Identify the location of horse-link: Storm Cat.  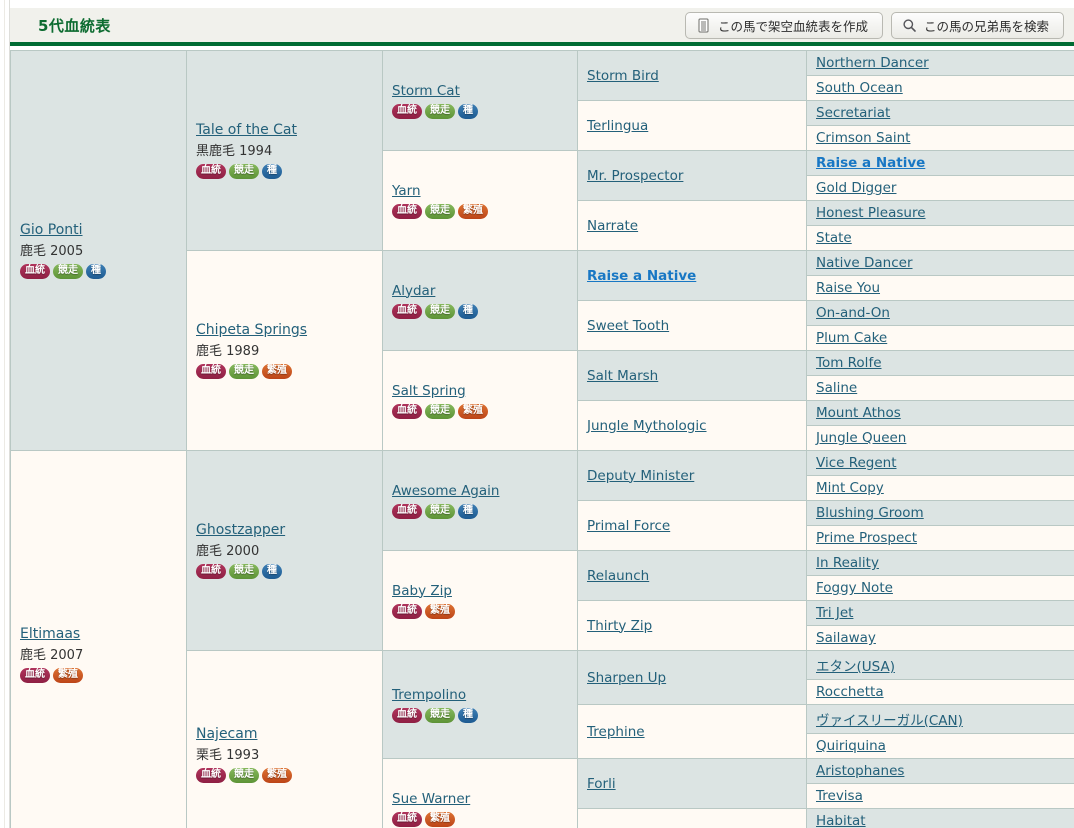
(426, 91).